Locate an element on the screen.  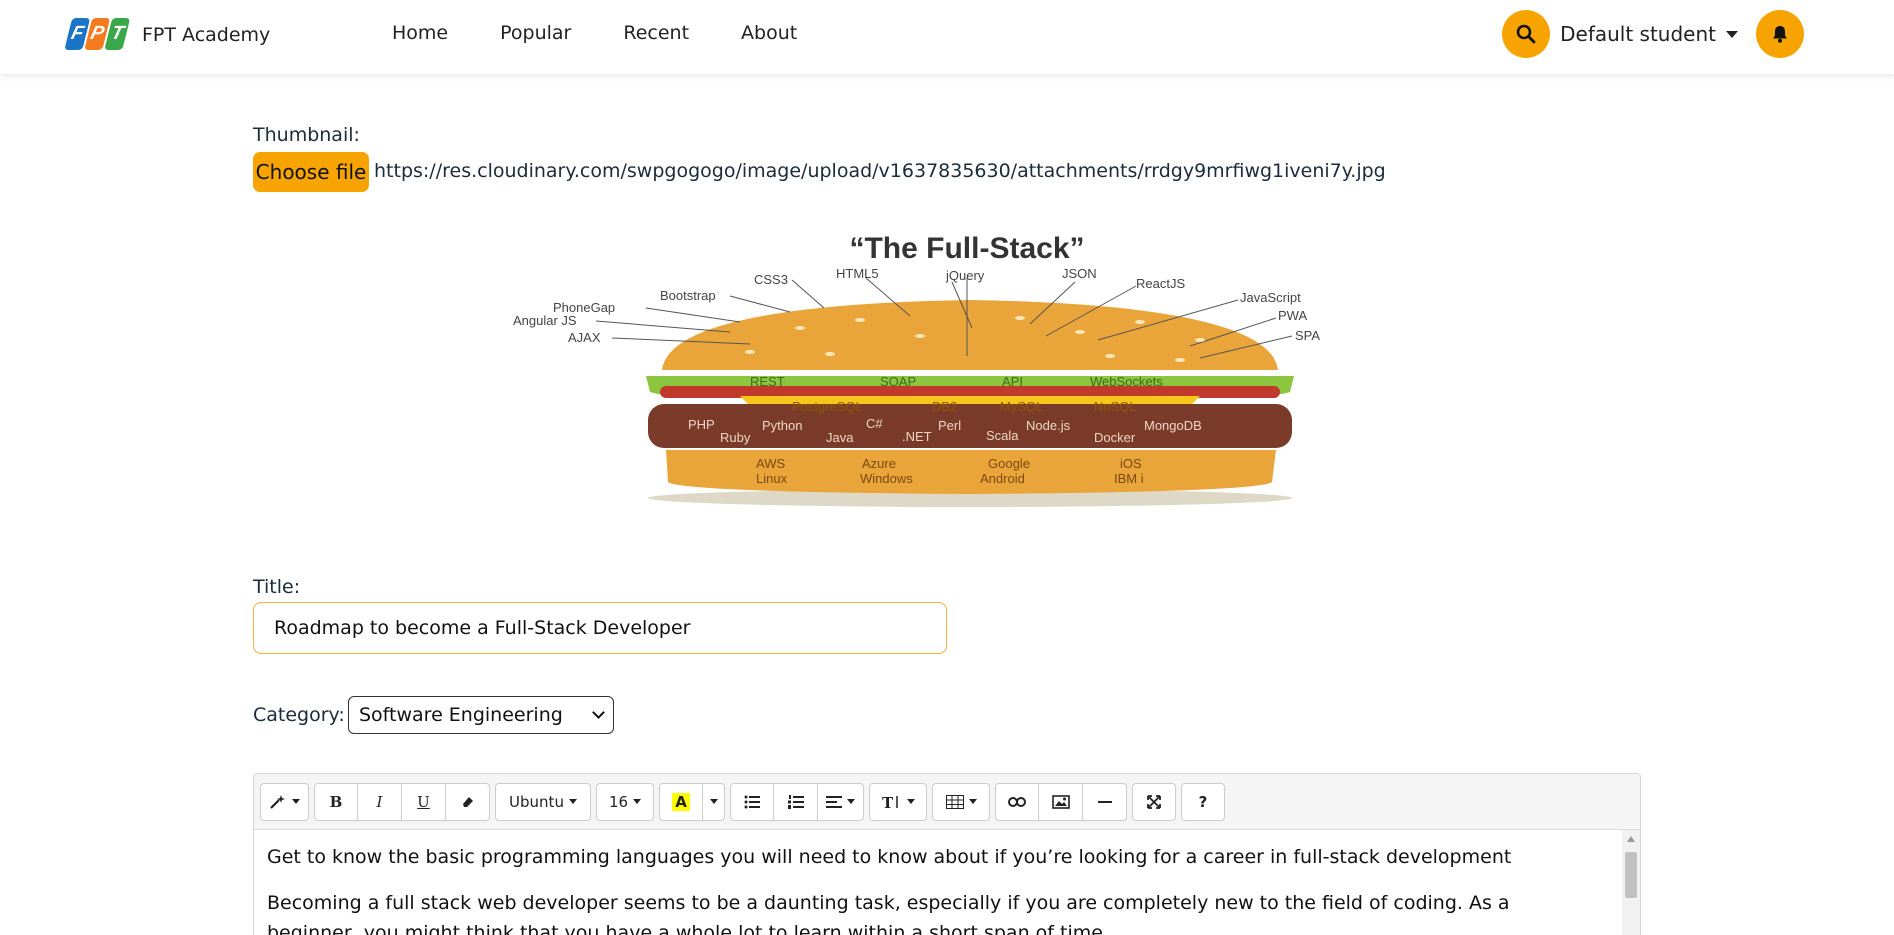
label-java: Java is located at coordinates (840, 437).